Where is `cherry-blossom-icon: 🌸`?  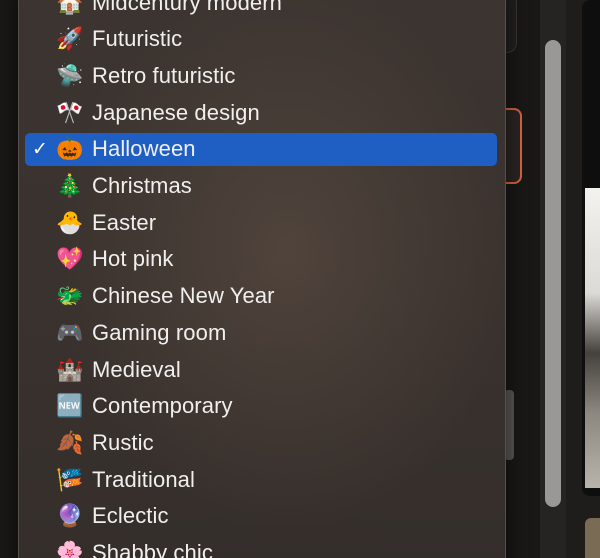
cherry-blossom-icon: 🌸 is located at coordinates (70, 549).